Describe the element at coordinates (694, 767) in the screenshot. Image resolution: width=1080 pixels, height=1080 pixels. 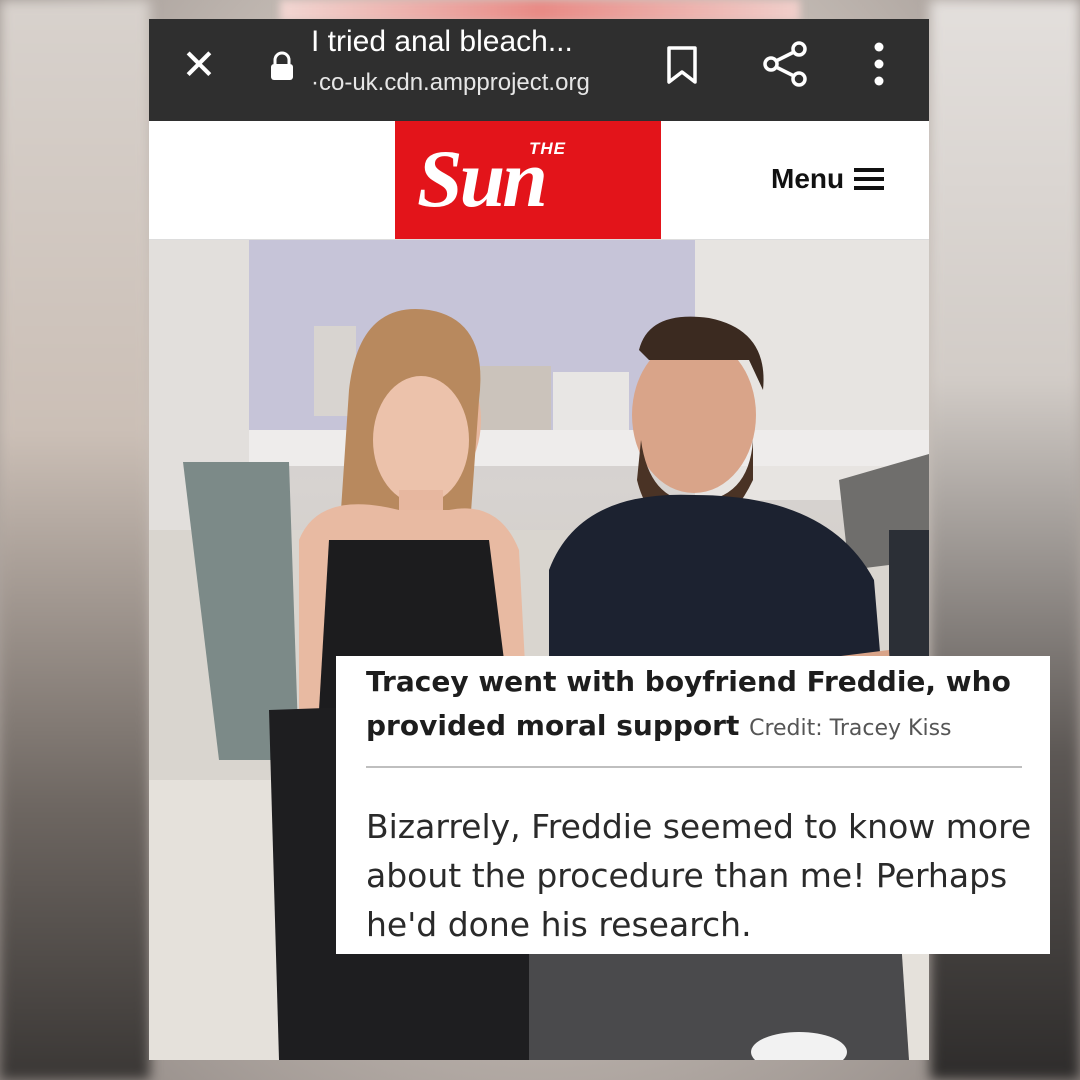
I see `divider` at that location.